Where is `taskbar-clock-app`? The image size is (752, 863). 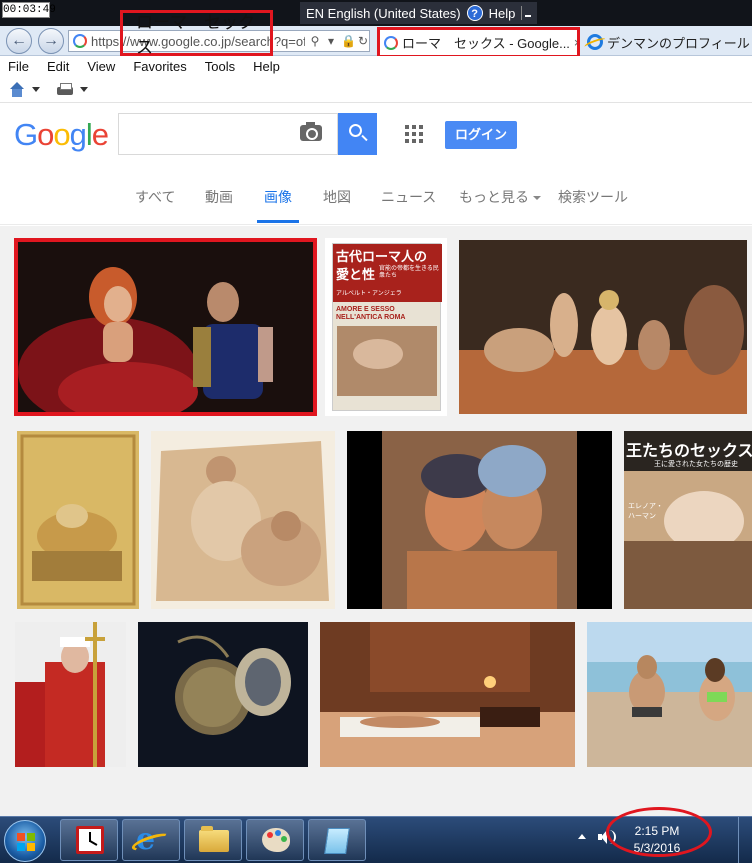 taskbar-clock-app is located at coordinates (89, 840).